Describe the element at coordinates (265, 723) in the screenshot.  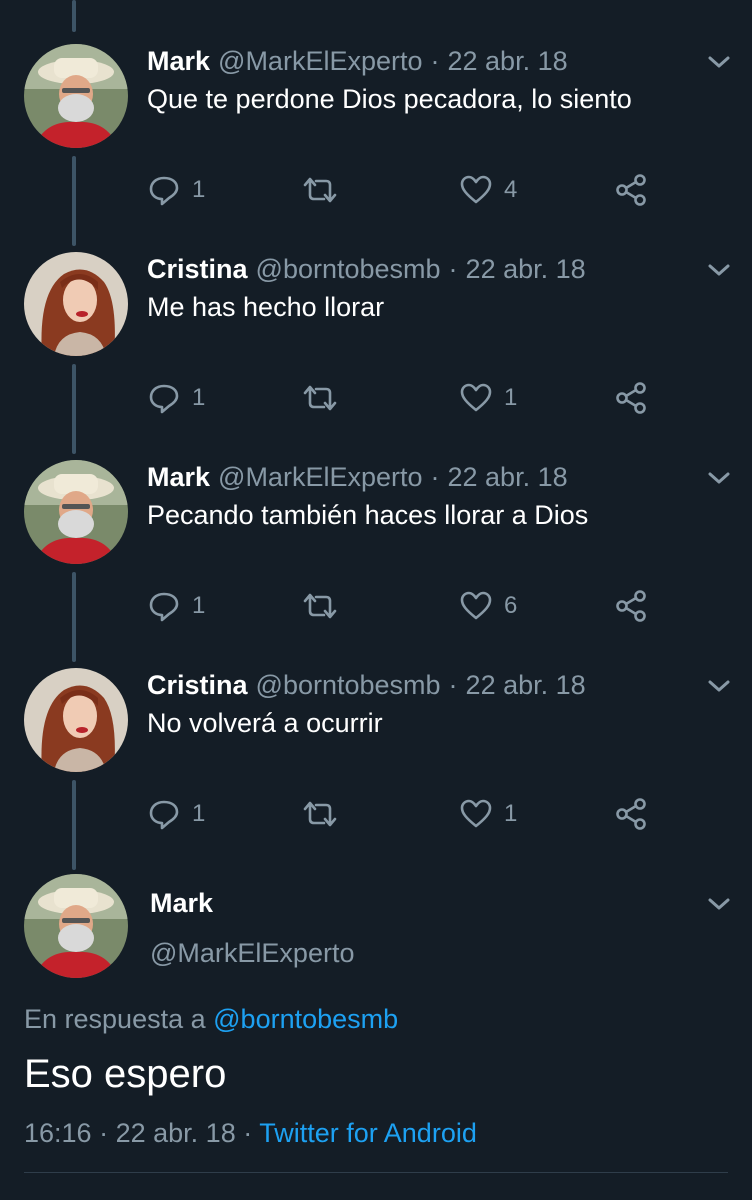
I see `tweet-text: No volverá a ocurrir` at that location.